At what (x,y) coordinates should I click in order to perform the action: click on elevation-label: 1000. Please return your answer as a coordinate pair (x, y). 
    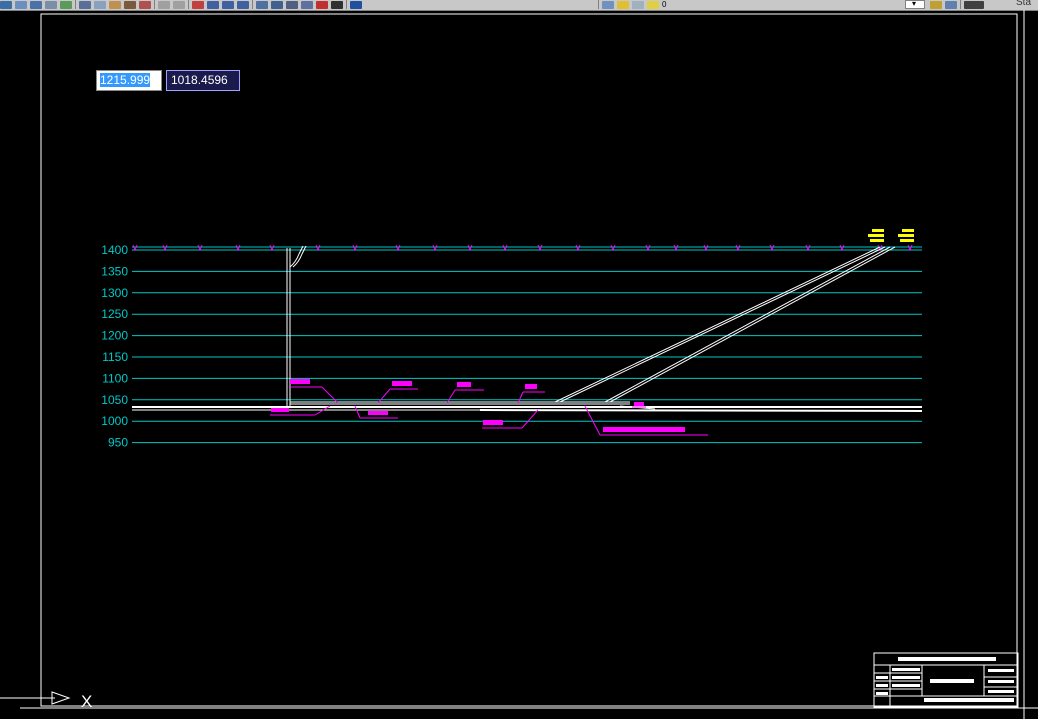
    Looking at the image, I should click on (114, 421).